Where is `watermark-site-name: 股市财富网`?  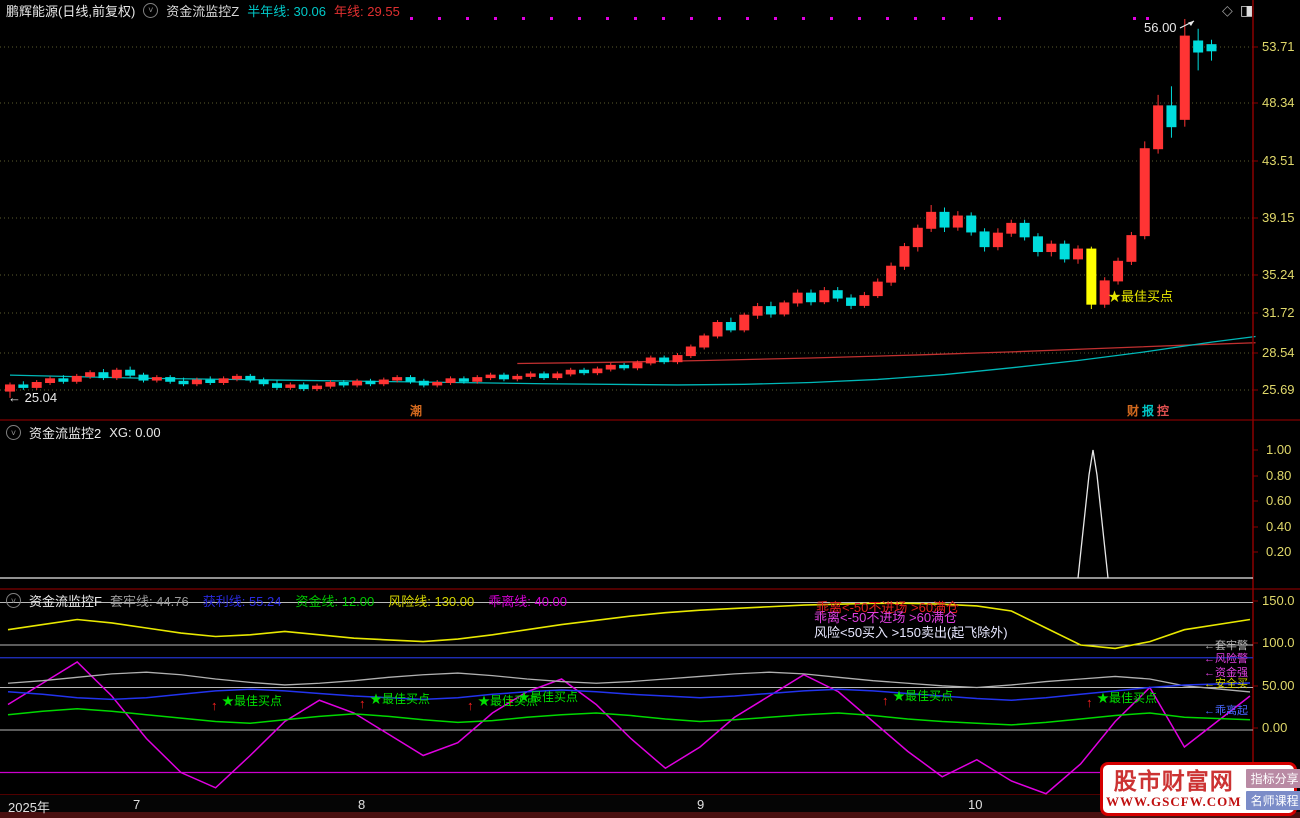 watermark-site-name: 股市财富网 is located at coordinates (1173, 782).